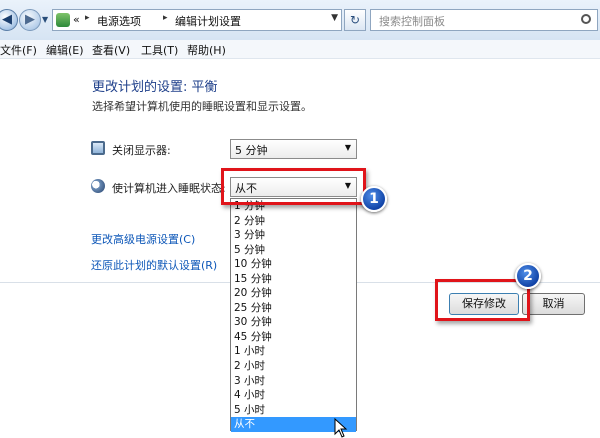 Image resolution: width=600 pixels, height=438 pixels. I want to click on menu-edit: 编辑(E), so click(65, 50).